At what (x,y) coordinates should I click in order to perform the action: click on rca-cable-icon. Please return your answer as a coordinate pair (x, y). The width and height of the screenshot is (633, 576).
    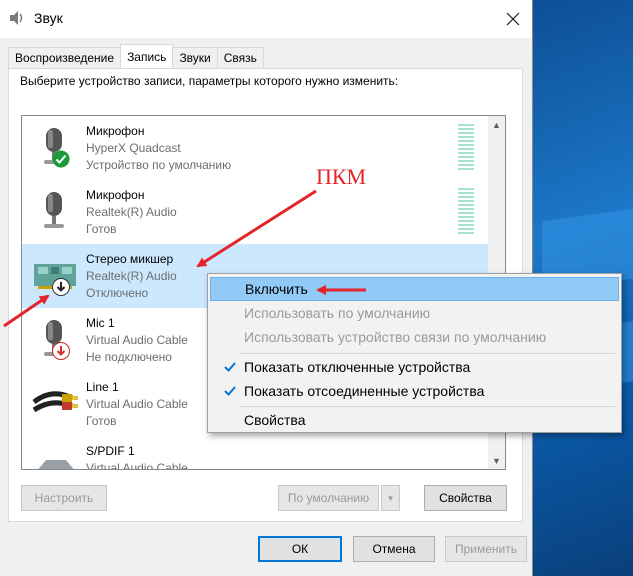
    Looking at the image, I should click on (55, 402).